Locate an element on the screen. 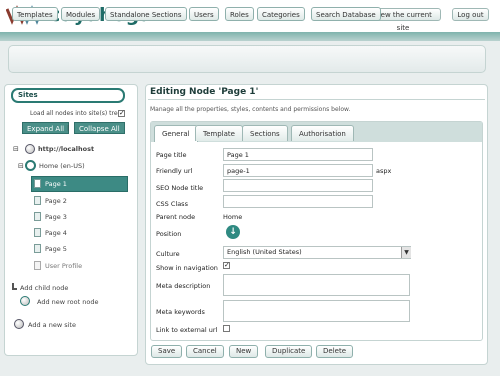 This screenshot has width=500, height=376. new-button: New is located at coordinates (244, 351).